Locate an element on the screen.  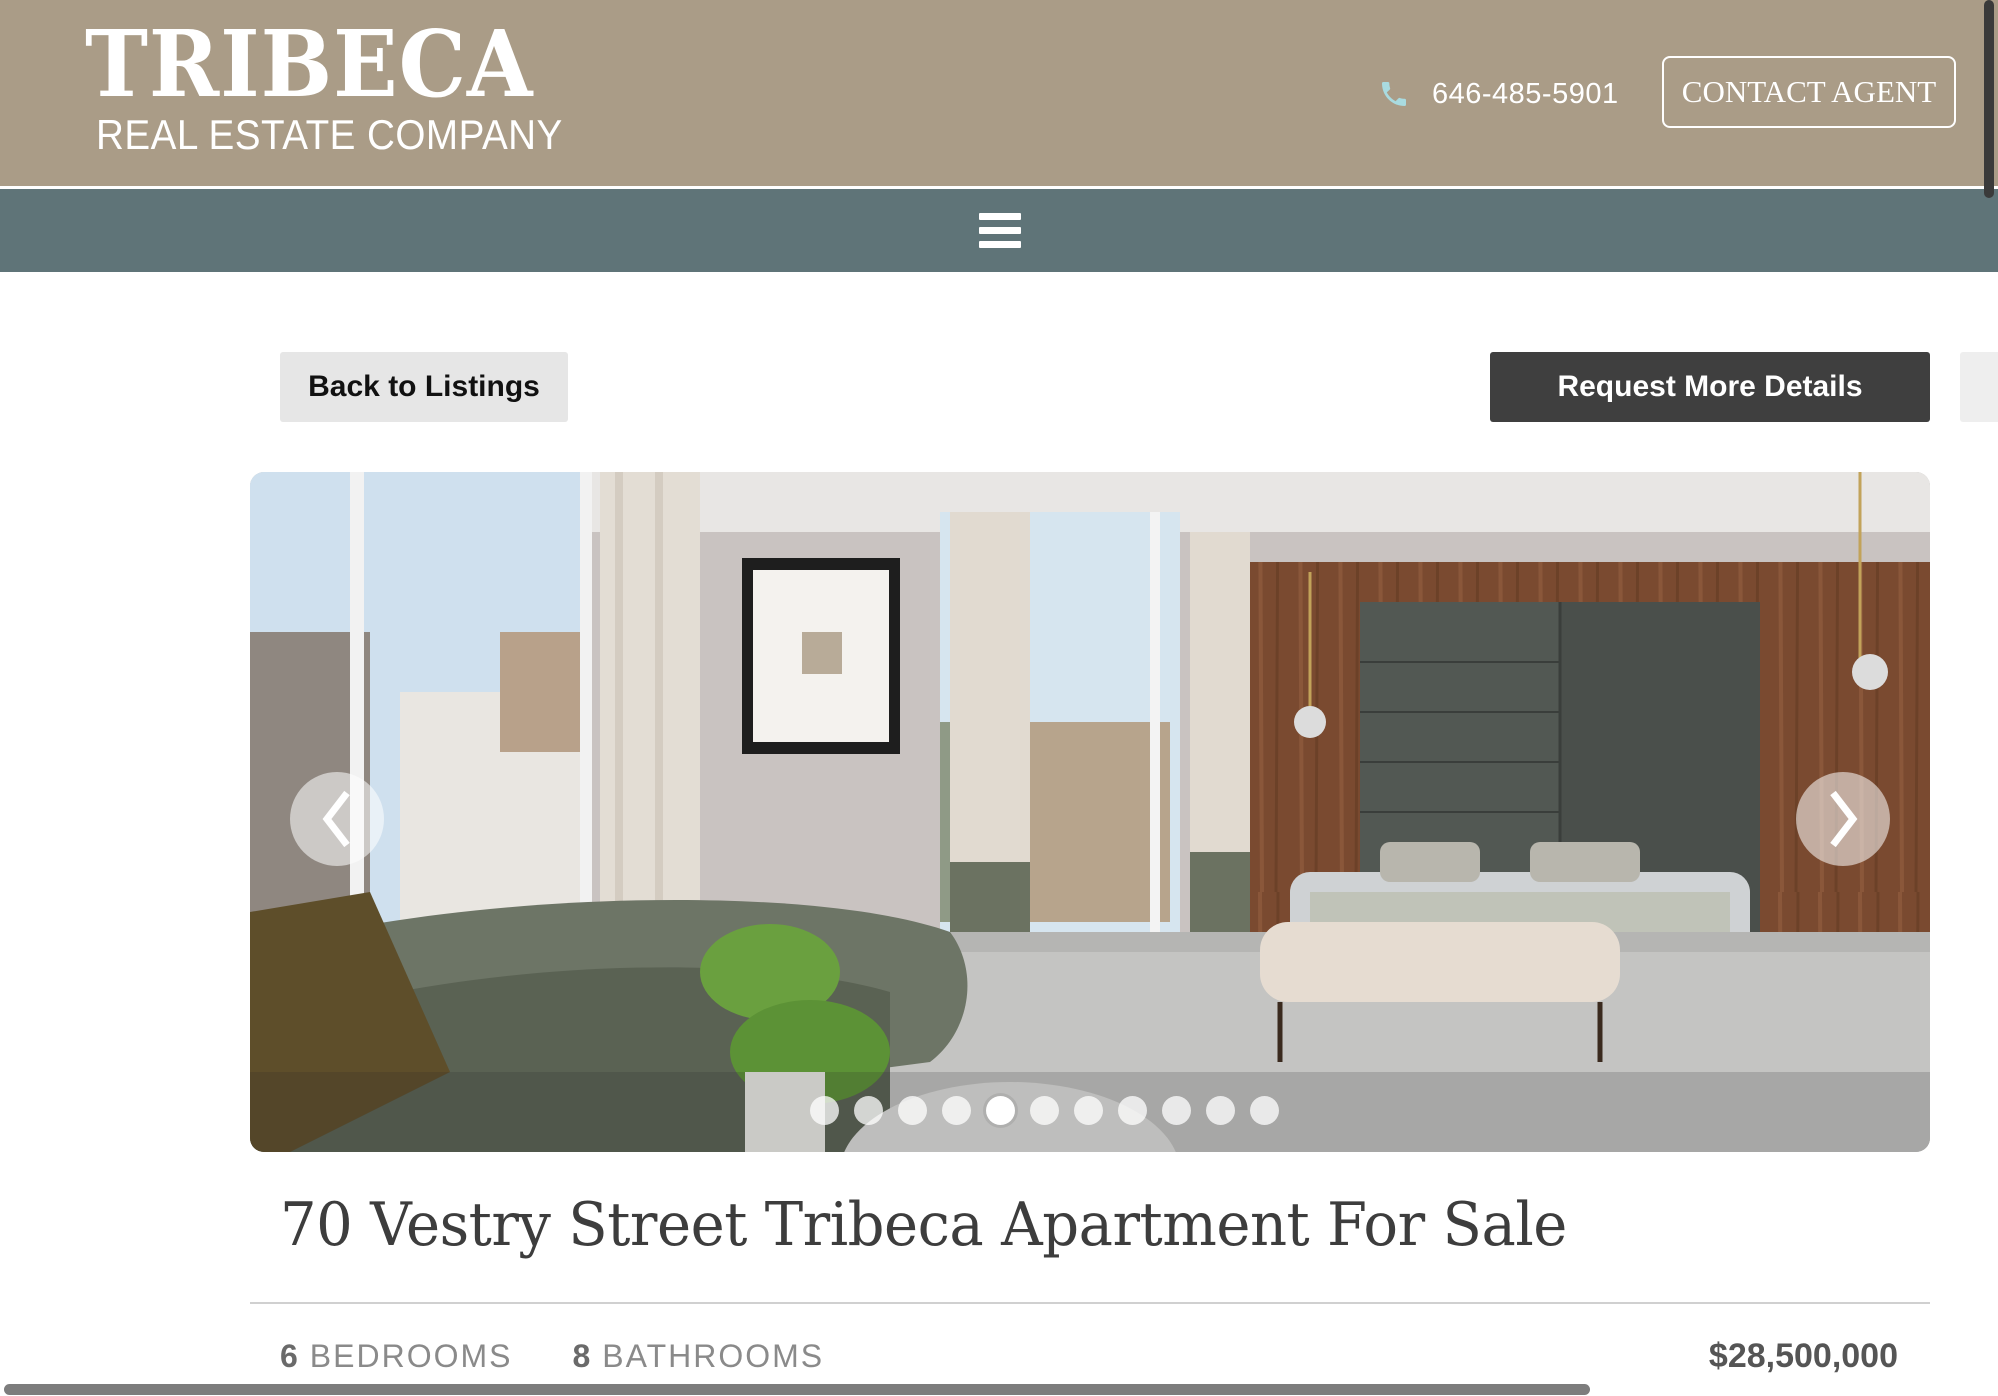
phone-contact: 646-485-5901 is located at coordinates (1498, 94).